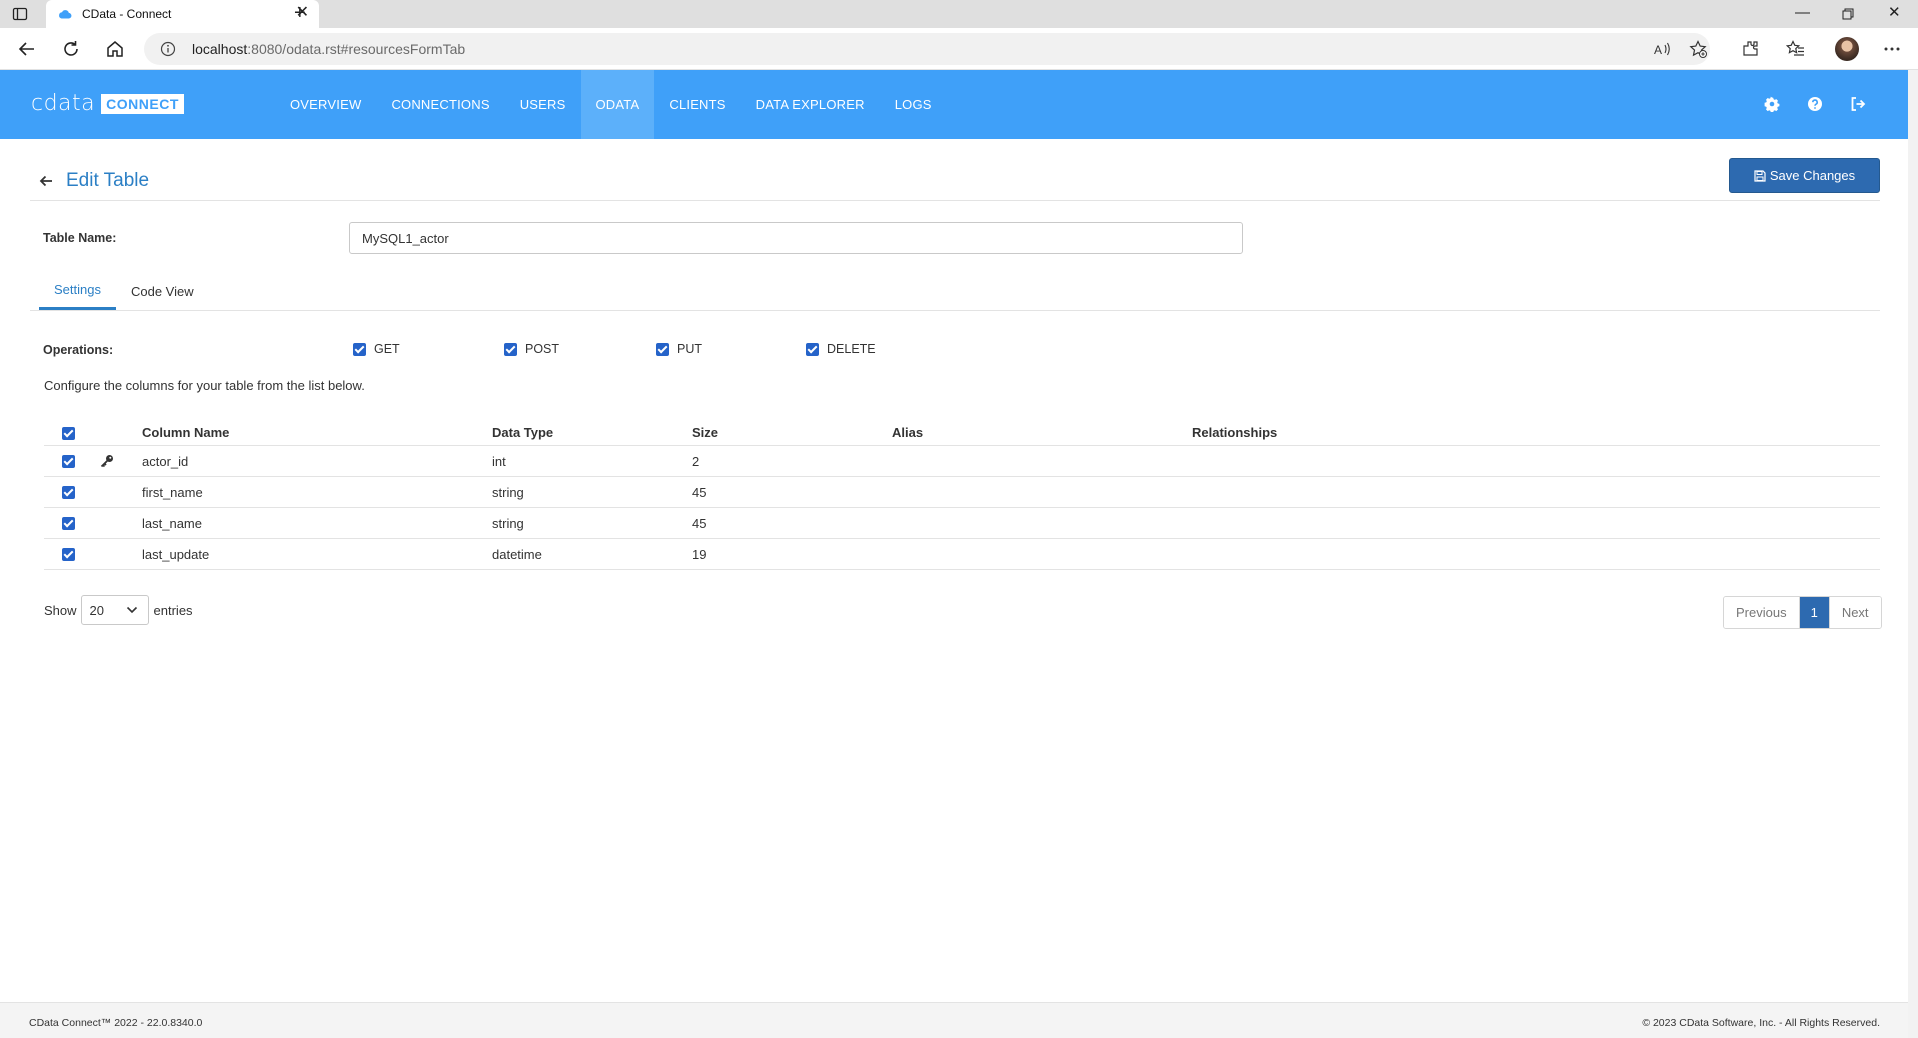  What do you see at coordinates (106, 461) in the screenshot?
I see `primary-key-icon` at bounding box center [106, 461].